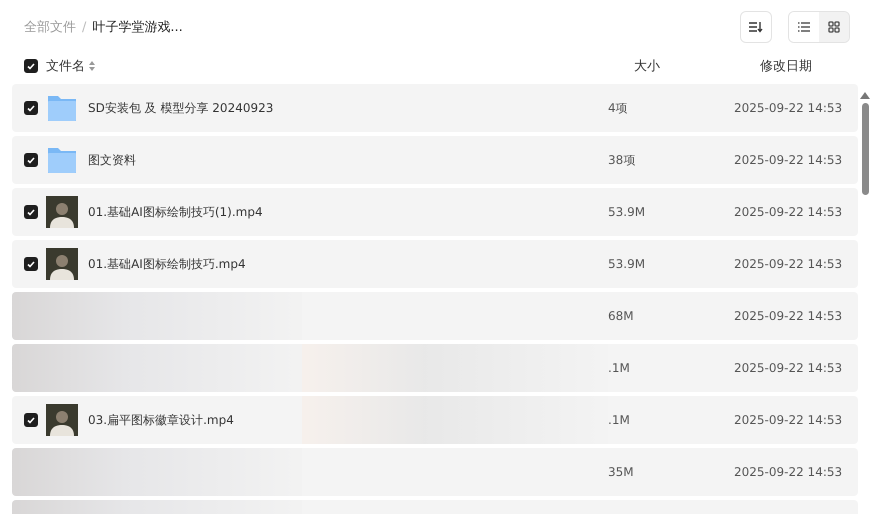 This screenshot has width=874, height=514. I want to click on file-row: 图文资料 38项 2025-09-22 14:53, so click(435, 160).